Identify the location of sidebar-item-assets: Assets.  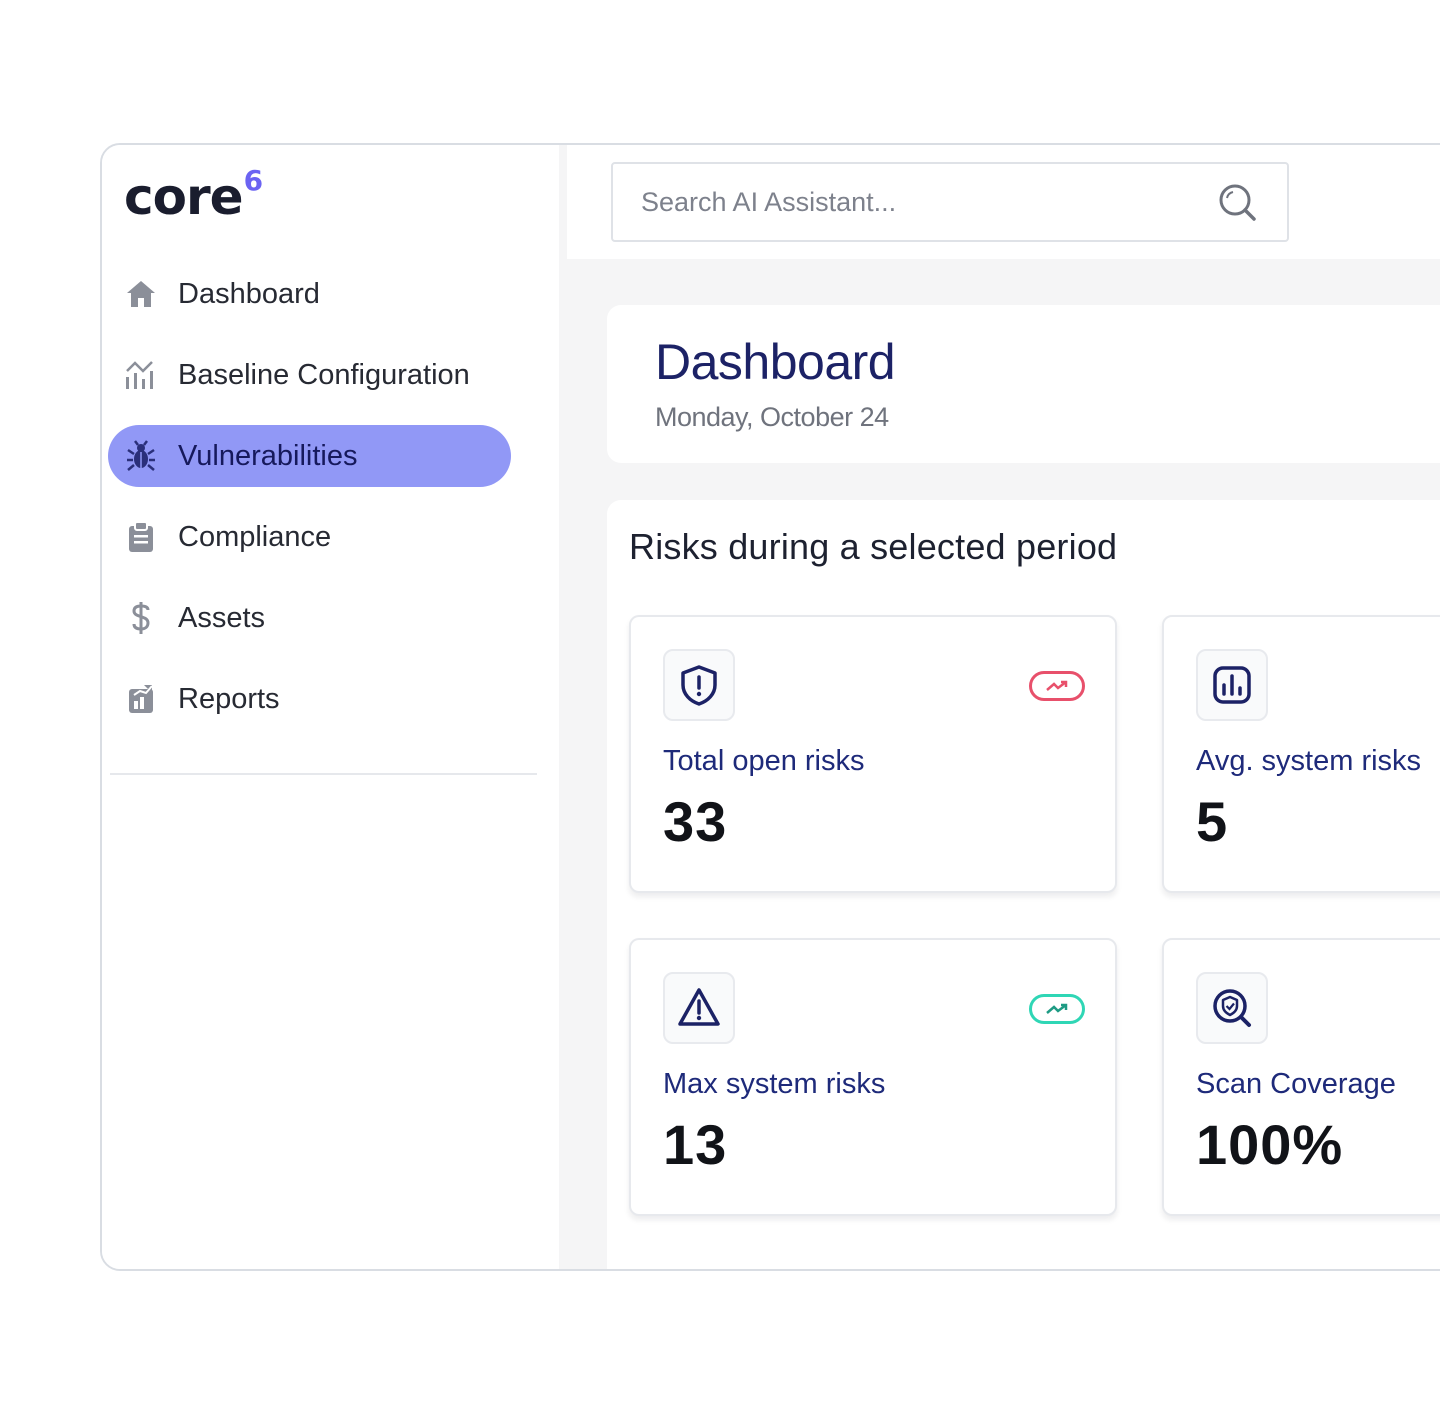
(309, 618).